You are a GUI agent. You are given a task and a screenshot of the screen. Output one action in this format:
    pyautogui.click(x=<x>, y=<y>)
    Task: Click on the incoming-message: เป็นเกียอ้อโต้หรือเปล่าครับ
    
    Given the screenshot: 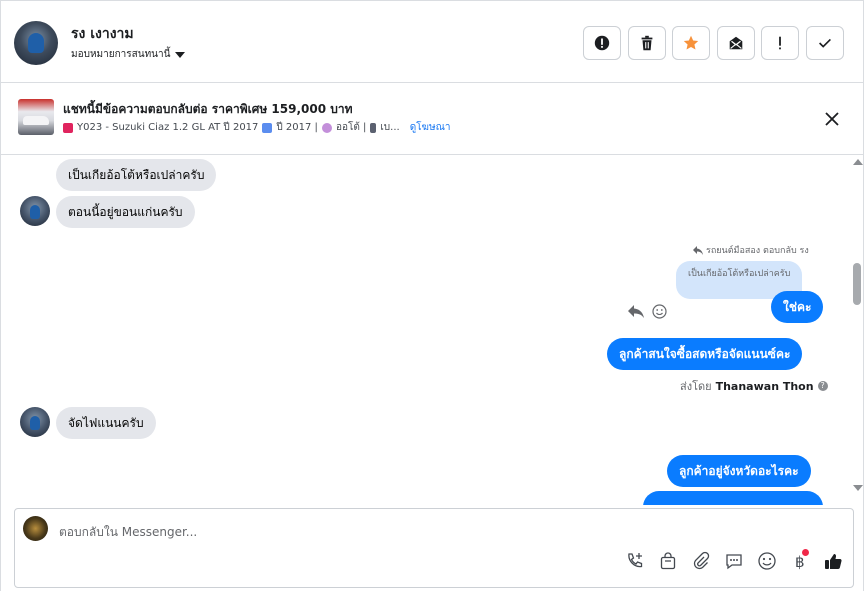 What is the action you would take?
    pyautogui.click(x=136, y=175)
    